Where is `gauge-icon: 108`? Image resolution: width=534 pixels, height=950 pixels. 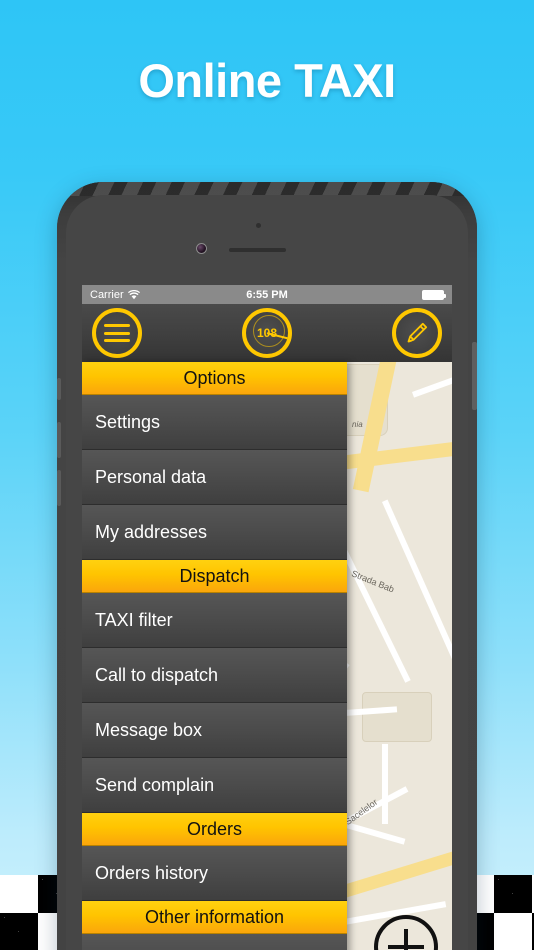 gauge-icon: 108 is located at coordinates (267, 333).